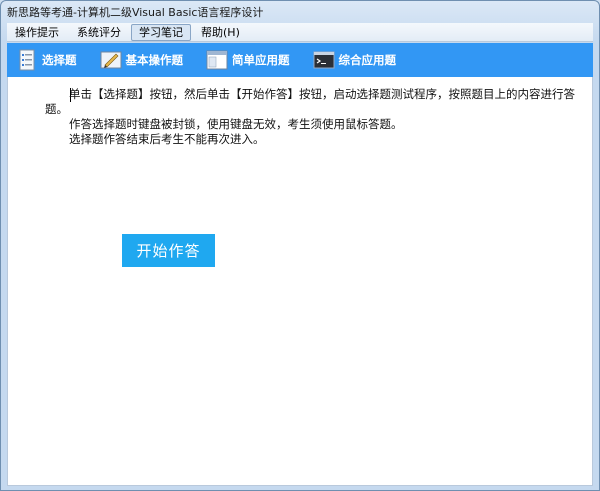  I want to click on basic-operation-button: 基本操作题, so click(141, 60).